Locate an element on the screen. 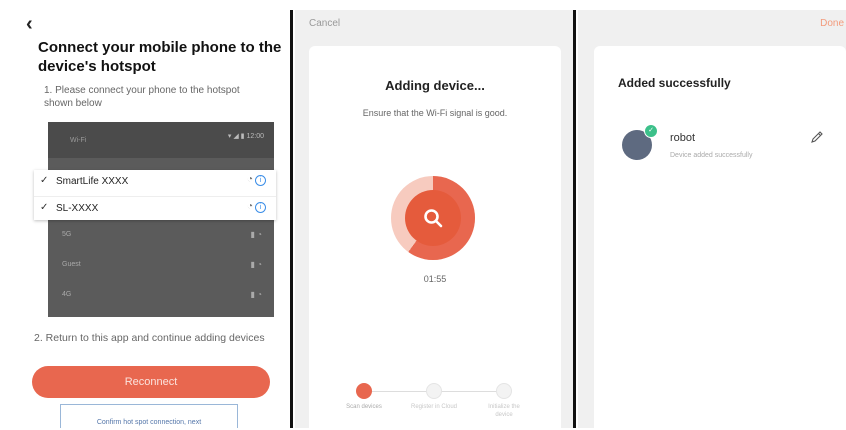  check-badge-icon: ✓ is located at coordinates (651, 131).